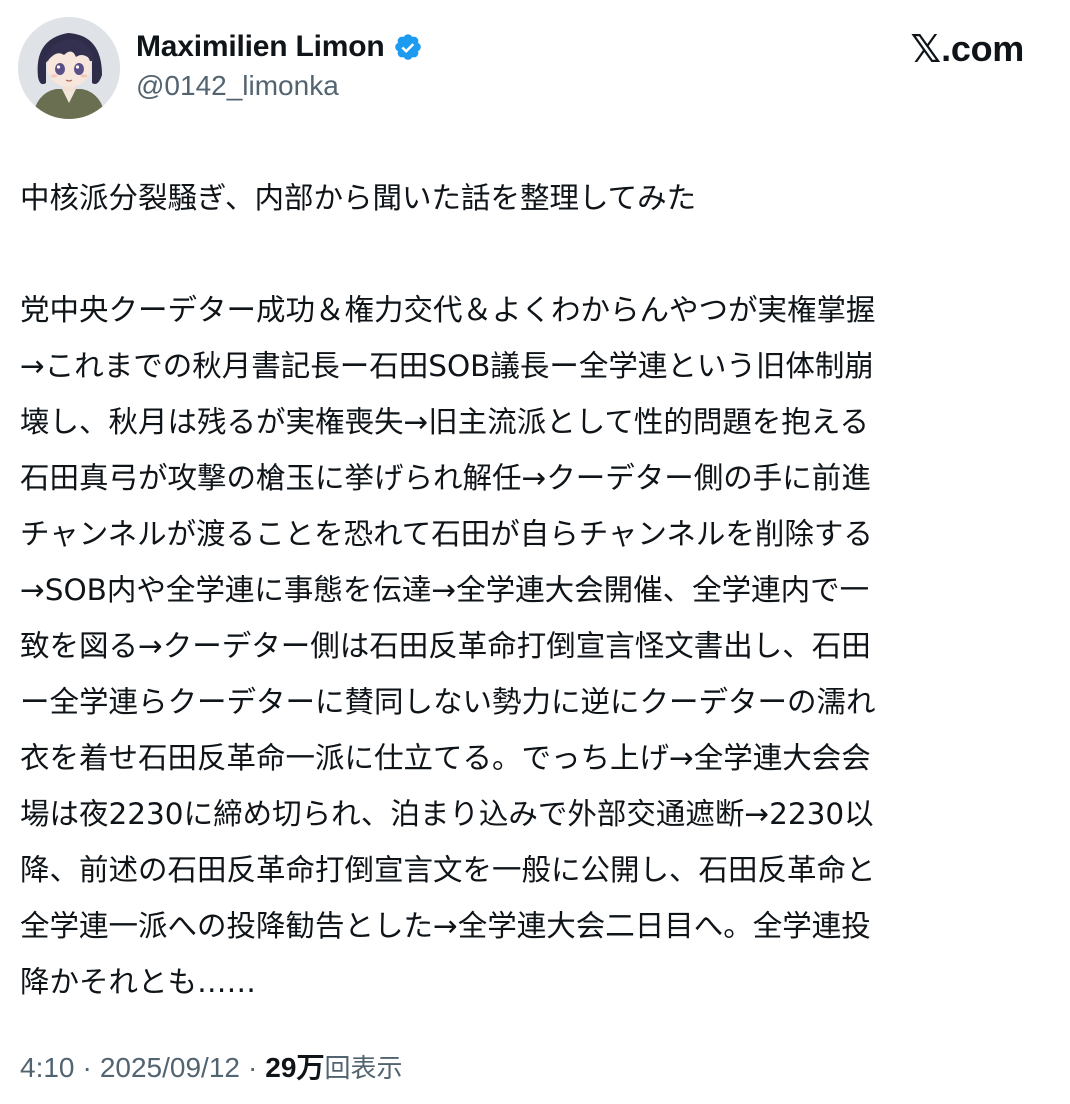  What do you see at coordinates (445, 478) in the screenshot?
I see `tweet-body-line: 石田真弓が攻撃の槍玉に挙げられ解任→クーデター側の手に前進` at bounding box center [445, 478].